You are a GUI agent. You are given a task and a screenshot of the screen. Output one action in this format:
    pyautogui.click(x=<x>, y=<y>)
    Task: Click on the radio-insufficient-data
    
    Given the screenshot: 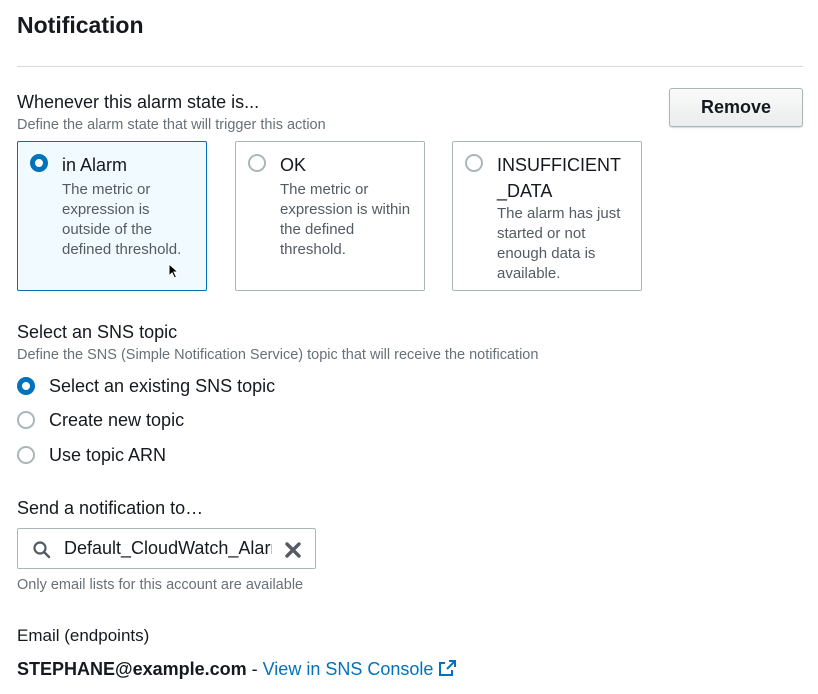 What is the action you would take?
    pyautogui.click(x=474, y=163)
    